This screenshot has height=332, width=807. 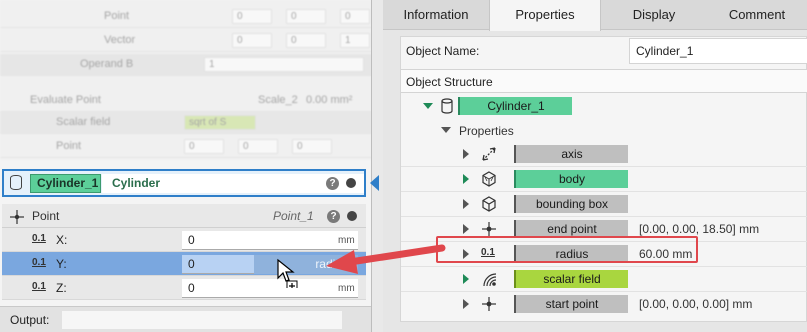 I want to click on point-node-name: Point_1, so click(x=293, y=216).